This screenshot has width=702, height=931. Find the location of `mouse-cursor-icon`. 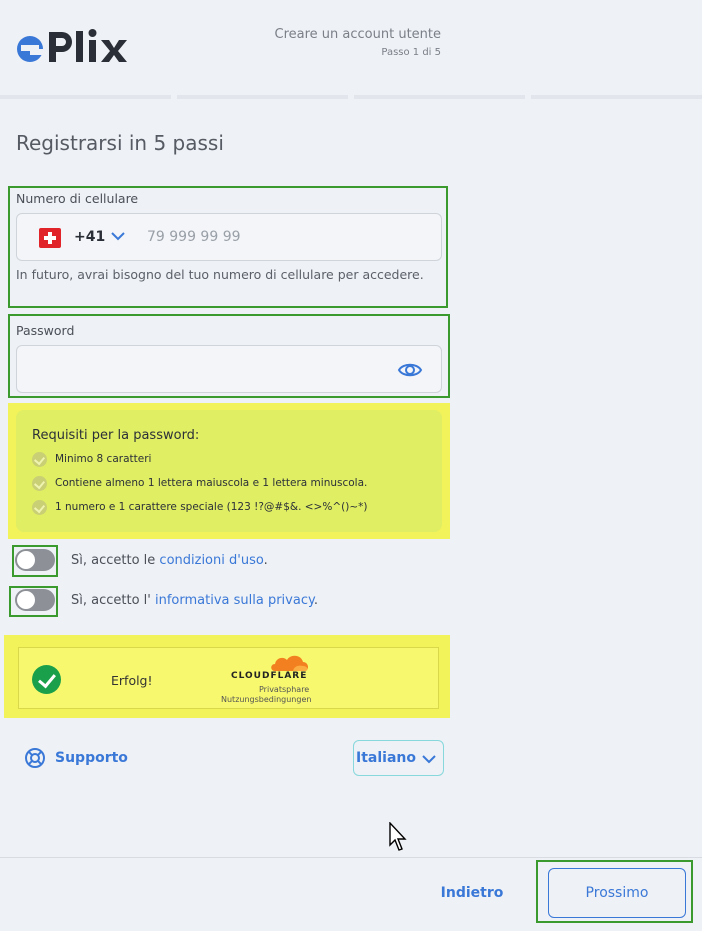

mouse-cursor-icon is located at coordinates (398, 836).